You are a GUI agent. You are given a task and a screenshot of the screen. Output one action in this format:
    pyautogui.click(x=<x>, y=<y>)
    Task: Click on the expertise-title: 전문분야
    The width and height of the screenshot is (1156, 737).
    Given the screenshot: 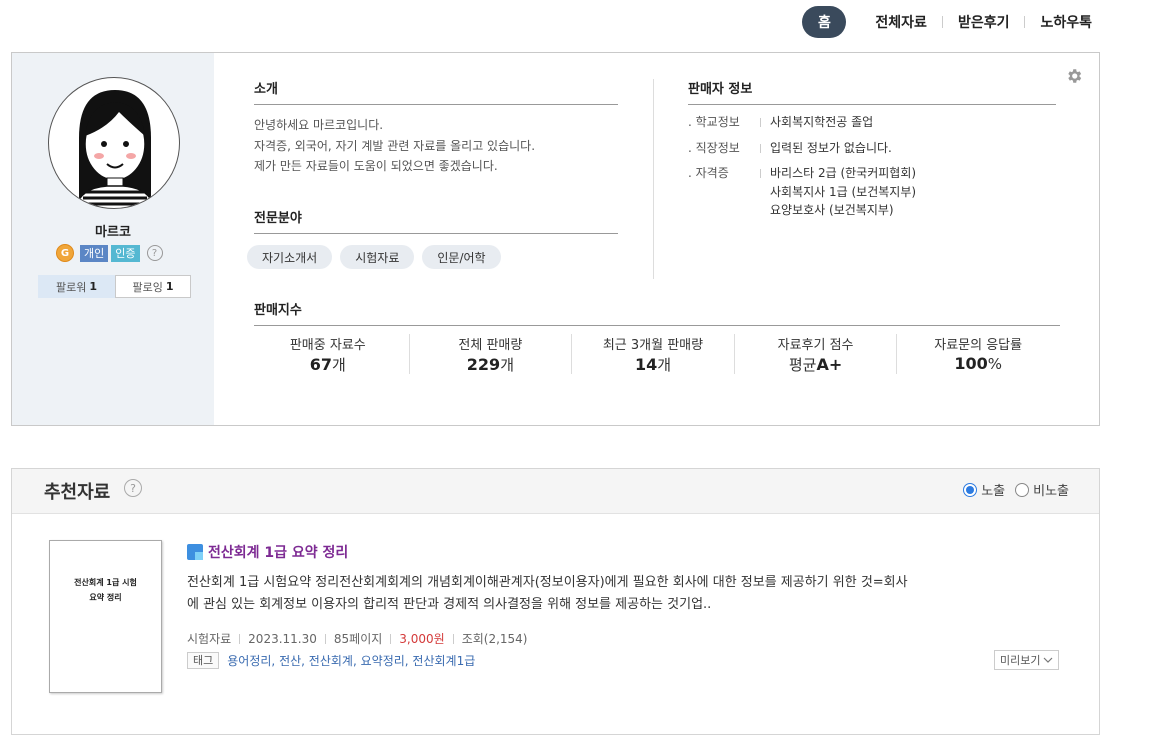 What is the action you would take?
    pyautogui.click(x=436, y=220)
    